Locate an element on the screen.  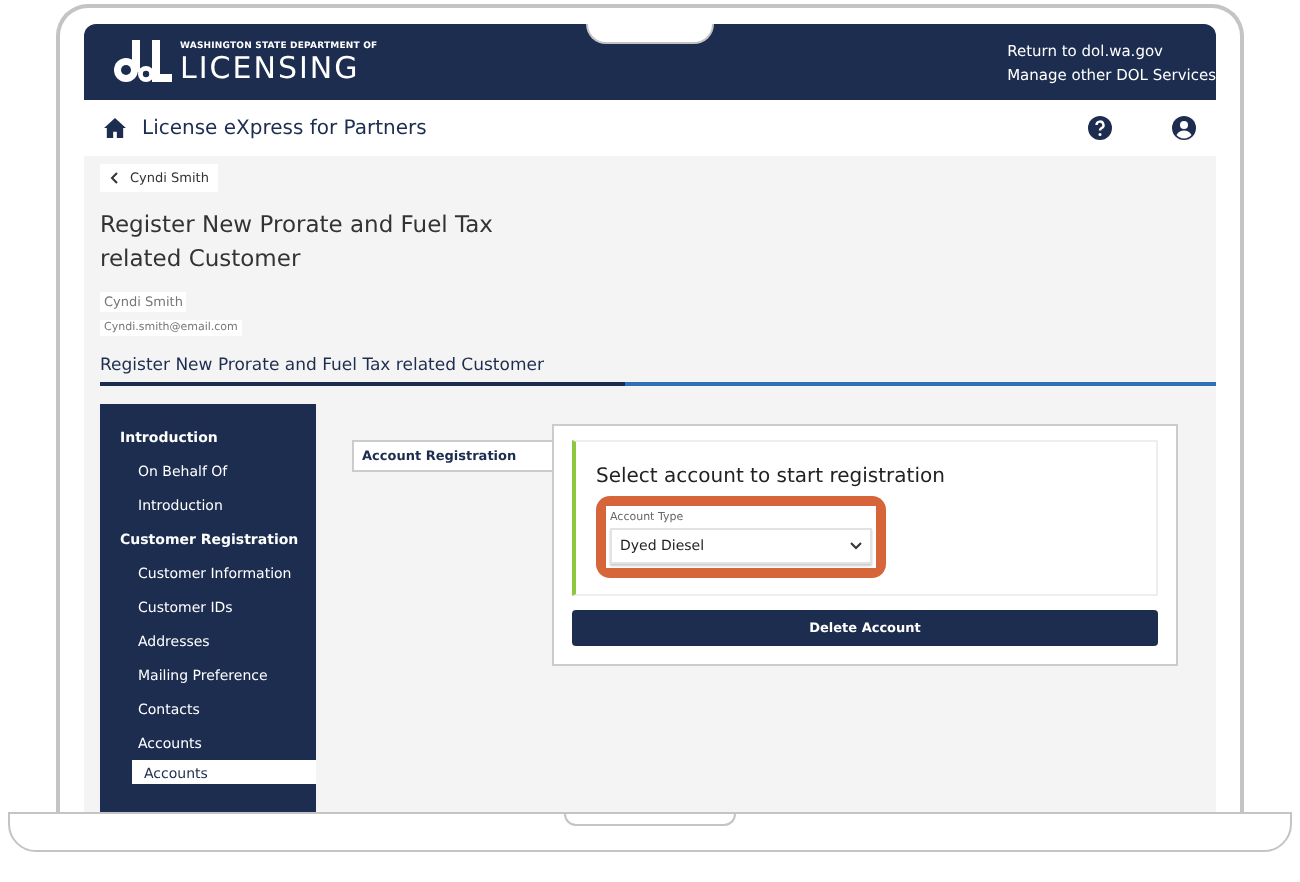
logo-icon is located at coordinates (142, 62).